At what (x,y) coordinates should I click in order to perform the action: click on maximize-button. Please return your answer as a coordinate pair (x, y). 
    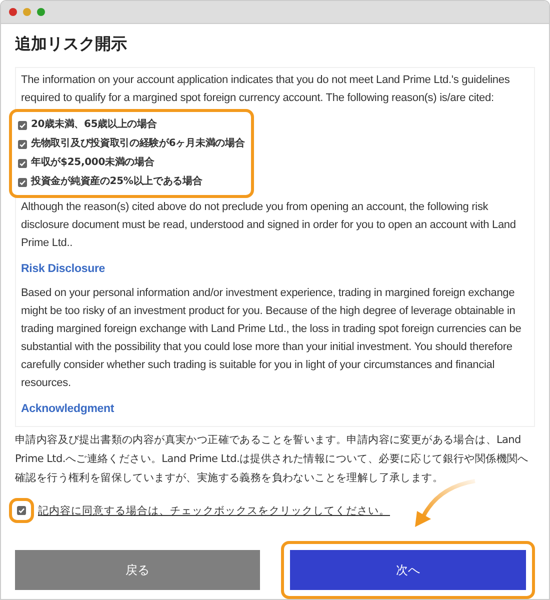
    Looking at the image, I should click on (41, 12).